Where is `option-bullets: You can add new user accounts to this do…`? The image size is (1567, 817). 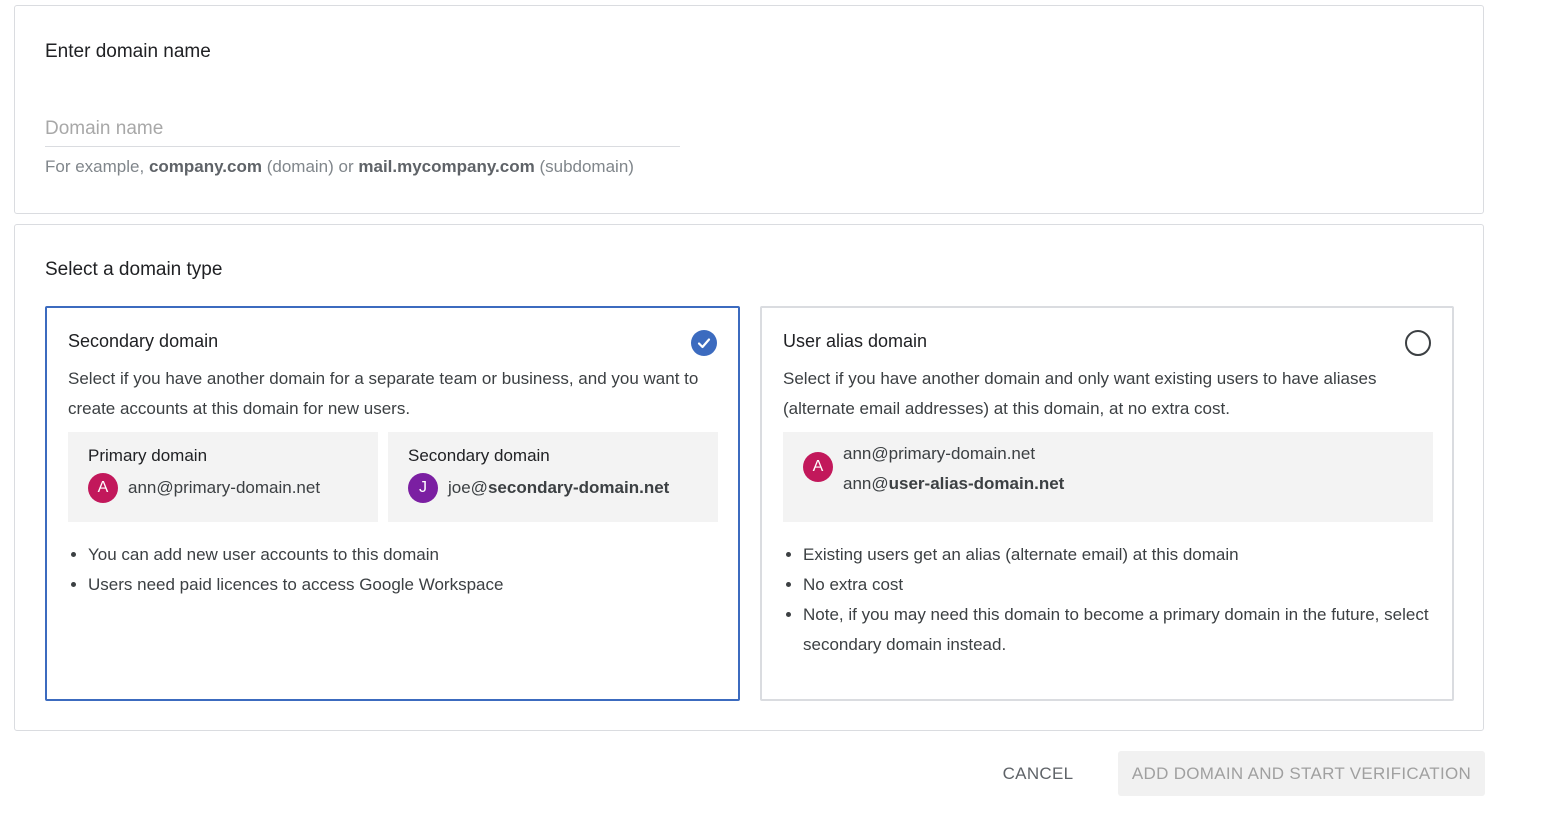 option-bullets: You can add new user accounts to this do… is located at coordinates (403, 570).